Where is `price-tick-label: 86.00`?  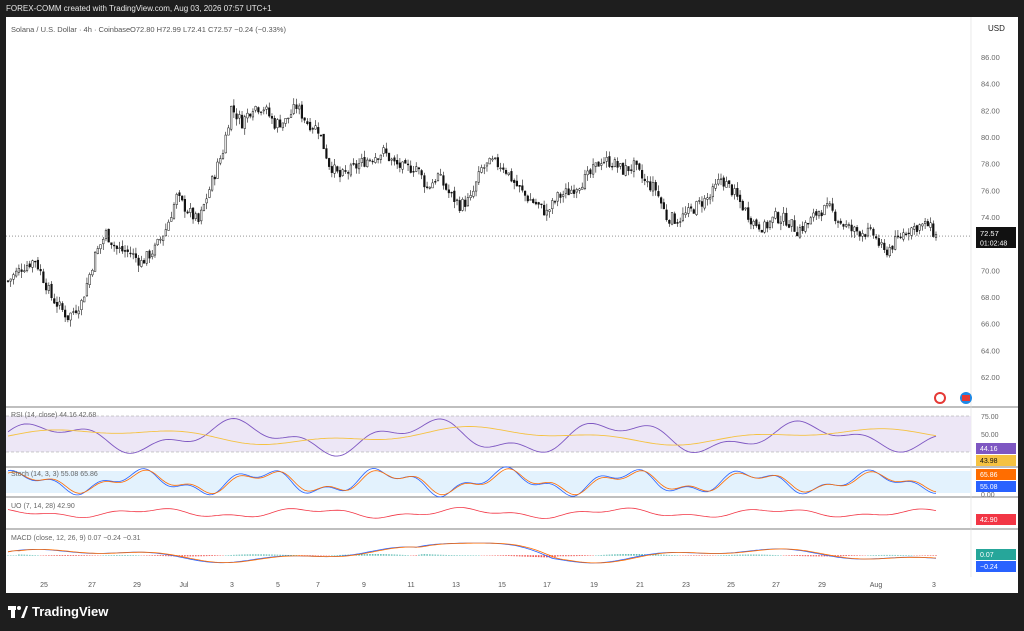
price-tick-label: 86.00 is located at coordinates (990, 57).